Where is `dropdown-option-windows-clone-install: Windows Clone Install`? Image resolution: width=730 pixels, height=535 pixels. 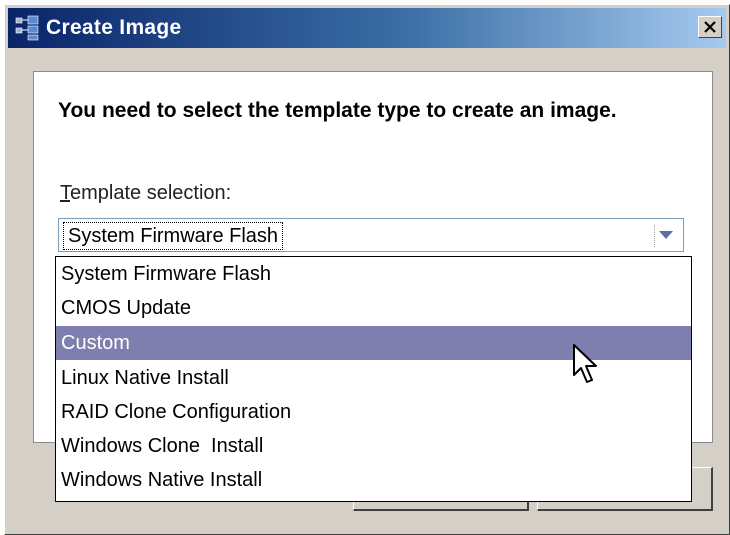
dropdown-option-windows-clone-install: Windows Clone Install is located at coordinates (373, 446).